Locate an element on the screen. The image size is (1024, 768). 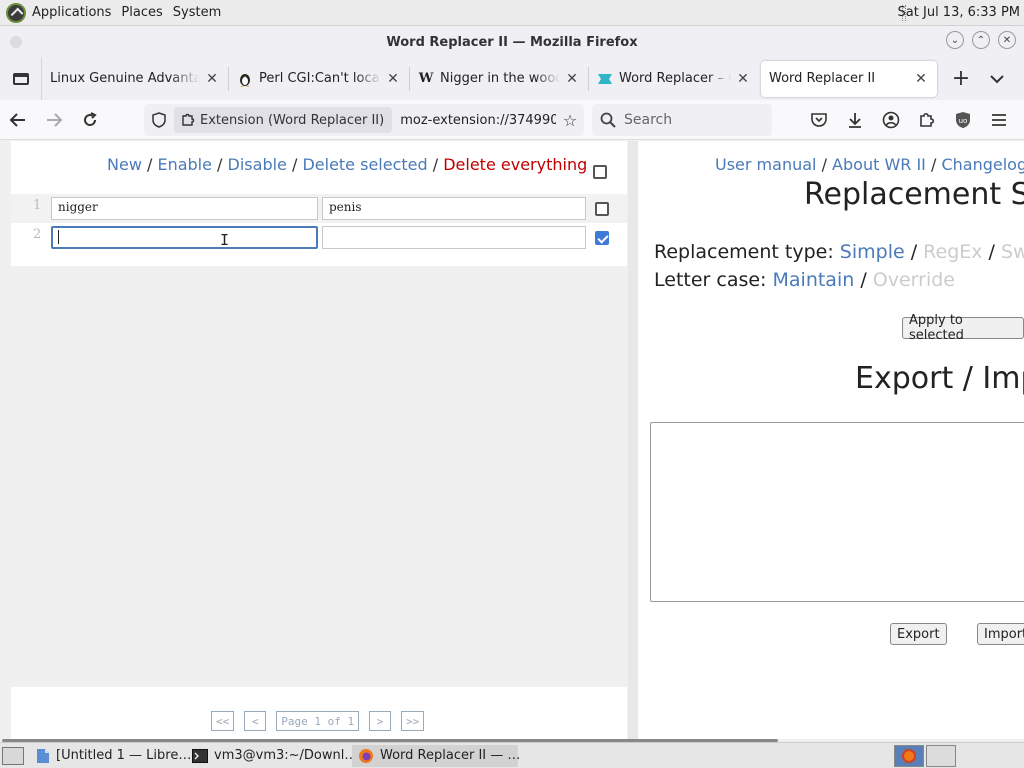
replace-to-input: penis is located at coordinates (454, 208).